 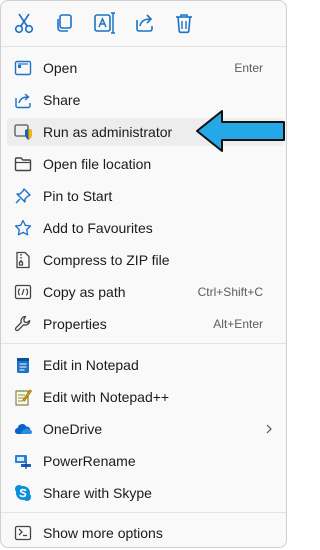 I want to click on annotation-arrow-icon, so click(x=240, y=131).